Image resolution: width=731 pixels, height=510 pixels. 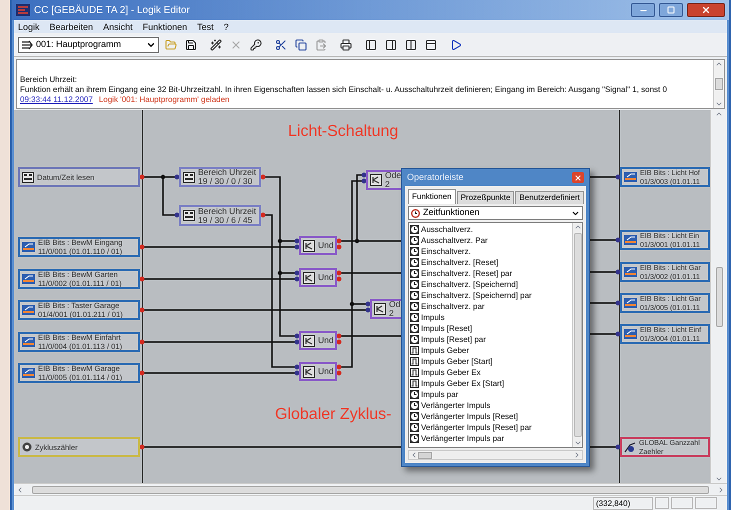 What do you see at coordinates (431, 44) in the screenshot?
I see `layout-icon` at bounding box center [431, 44].